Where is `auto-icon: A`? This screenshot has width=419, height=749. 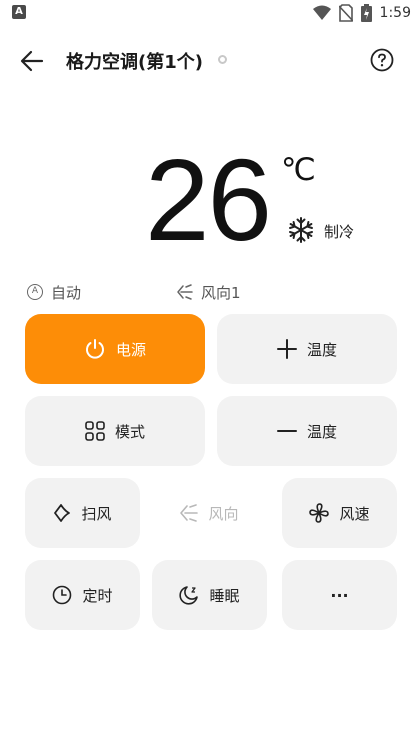
auto-icon: A is located at coordinates (35, 292).